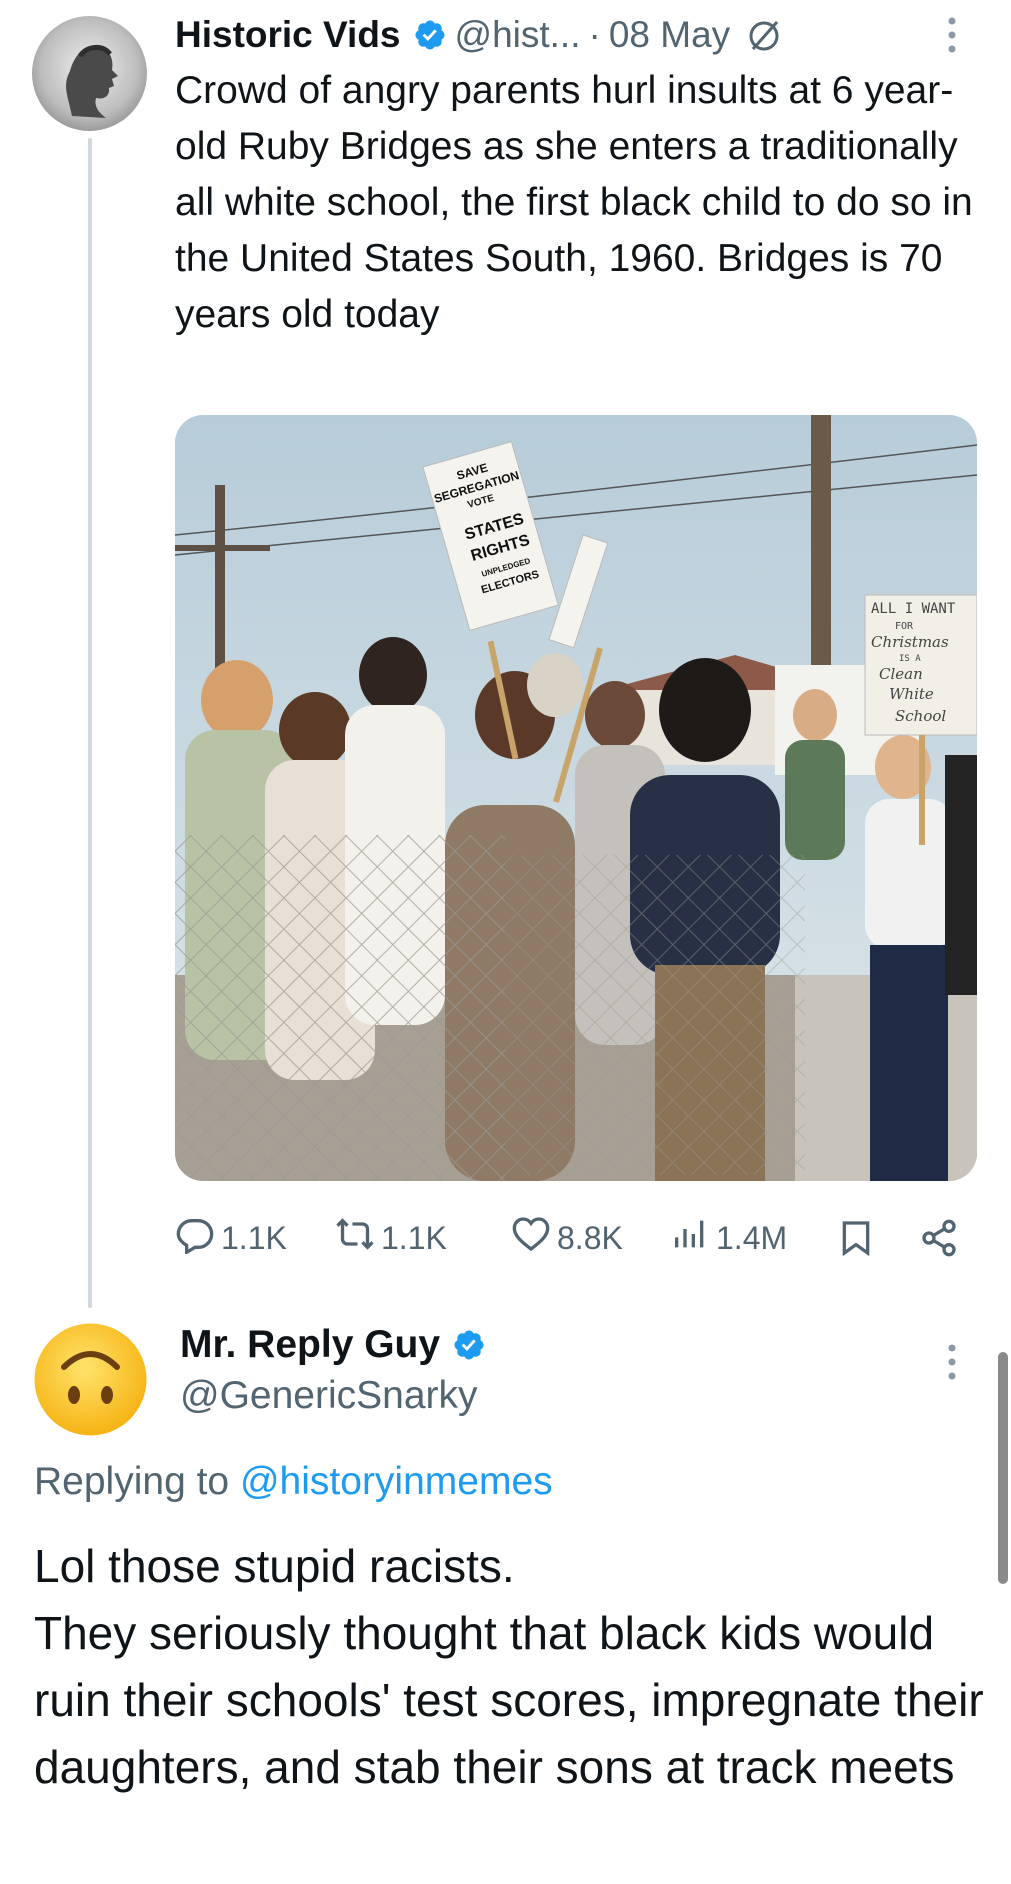 Image resolution: width=1011 pixels, height=1884 pixels. What do you see at coordinates (254, 1237) in the screenshot?
I see `reply-count: 1.1K` at bounding box center [254, 1237].